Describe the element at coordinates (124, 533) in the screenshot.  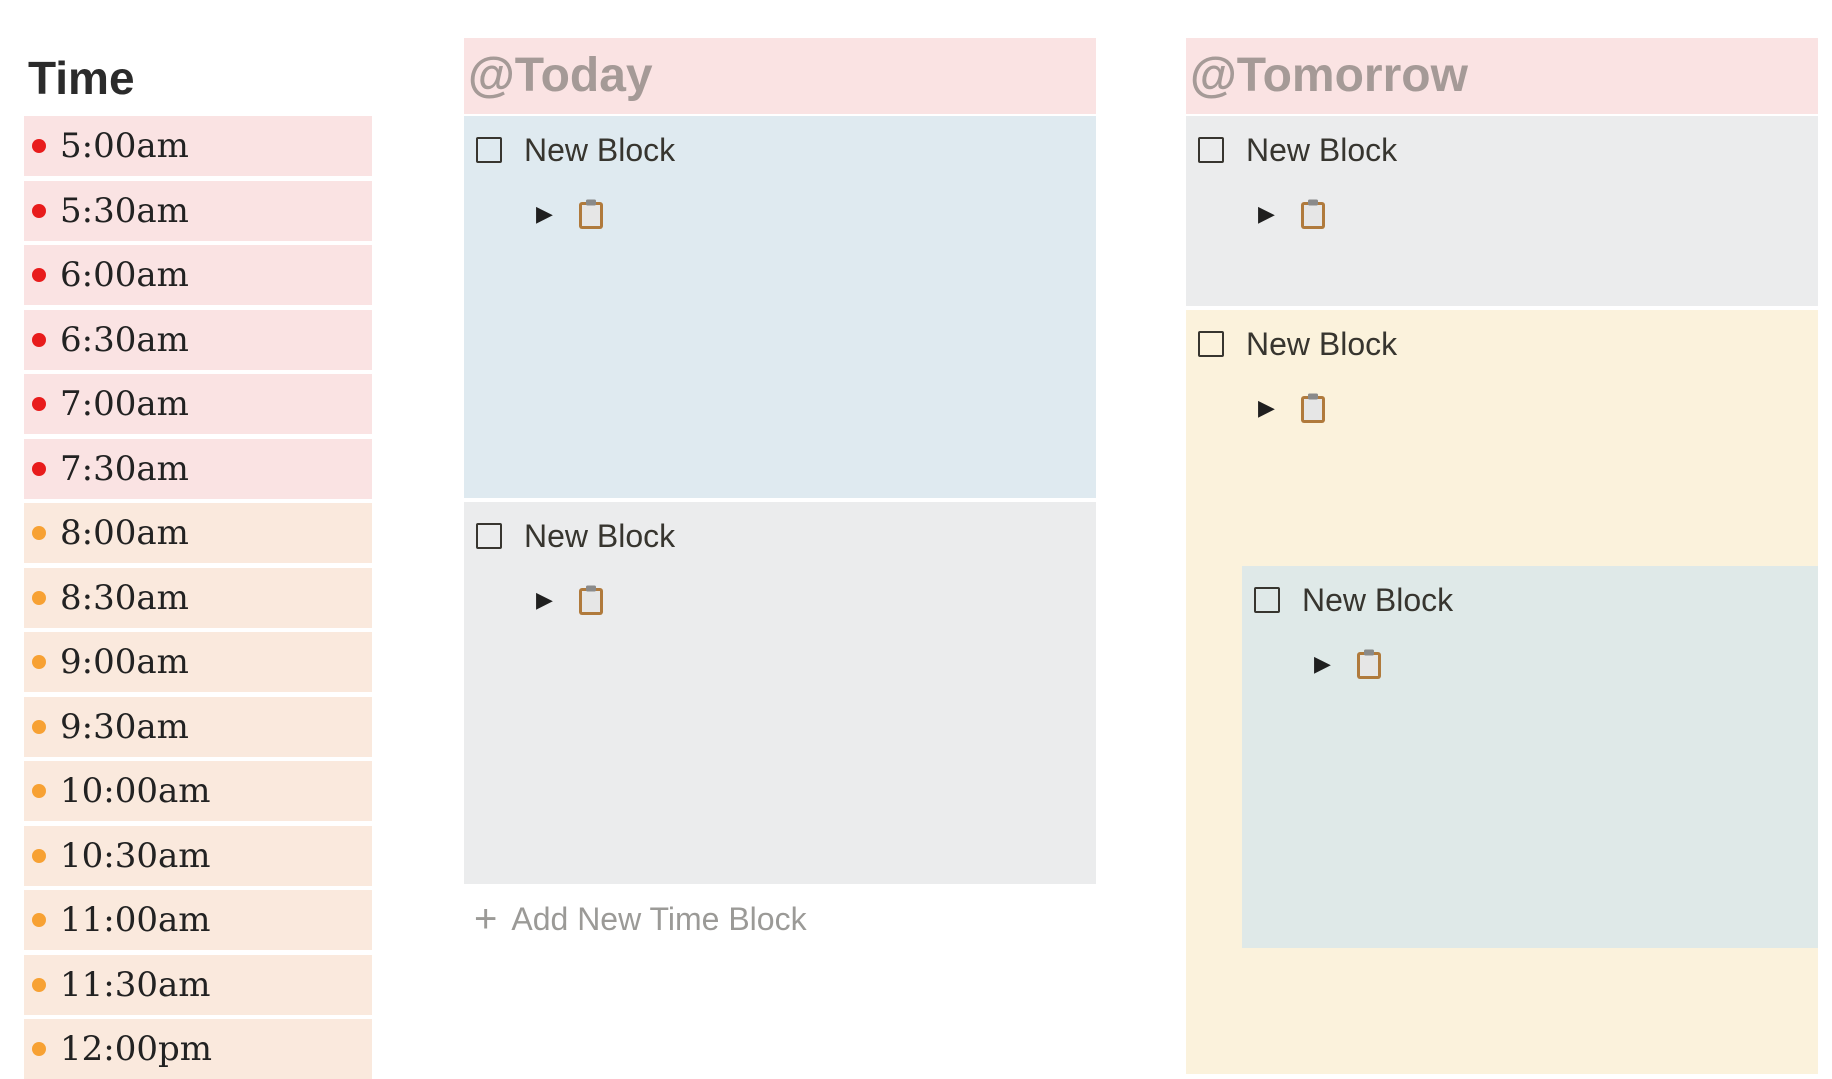
I see `time-slot-label: 8:00am` at that location.